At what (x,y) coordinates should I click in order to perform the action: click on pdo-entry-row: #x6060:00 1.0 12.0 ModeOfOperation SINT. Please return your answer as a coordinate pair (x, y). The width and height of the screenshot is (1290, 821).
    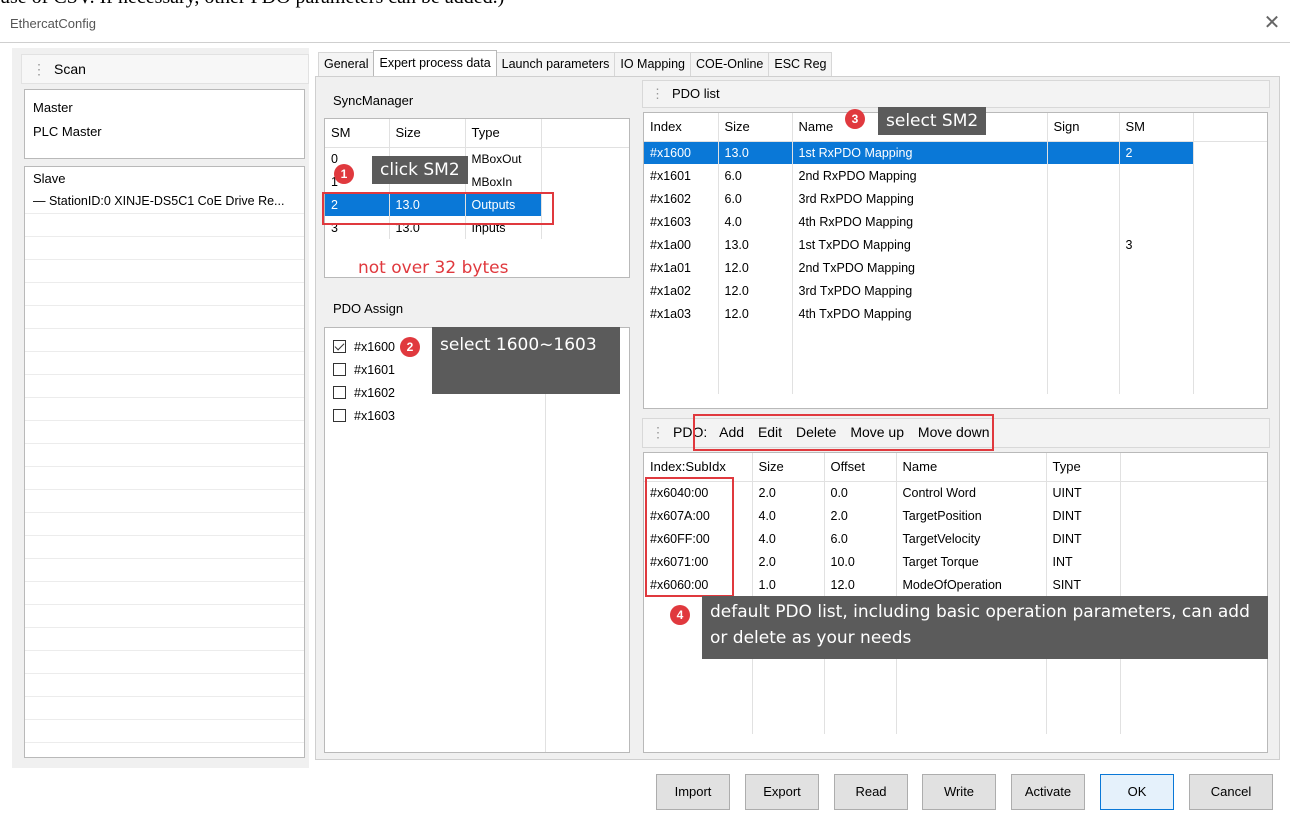
    Looking at the image, I should click on (955, 584).